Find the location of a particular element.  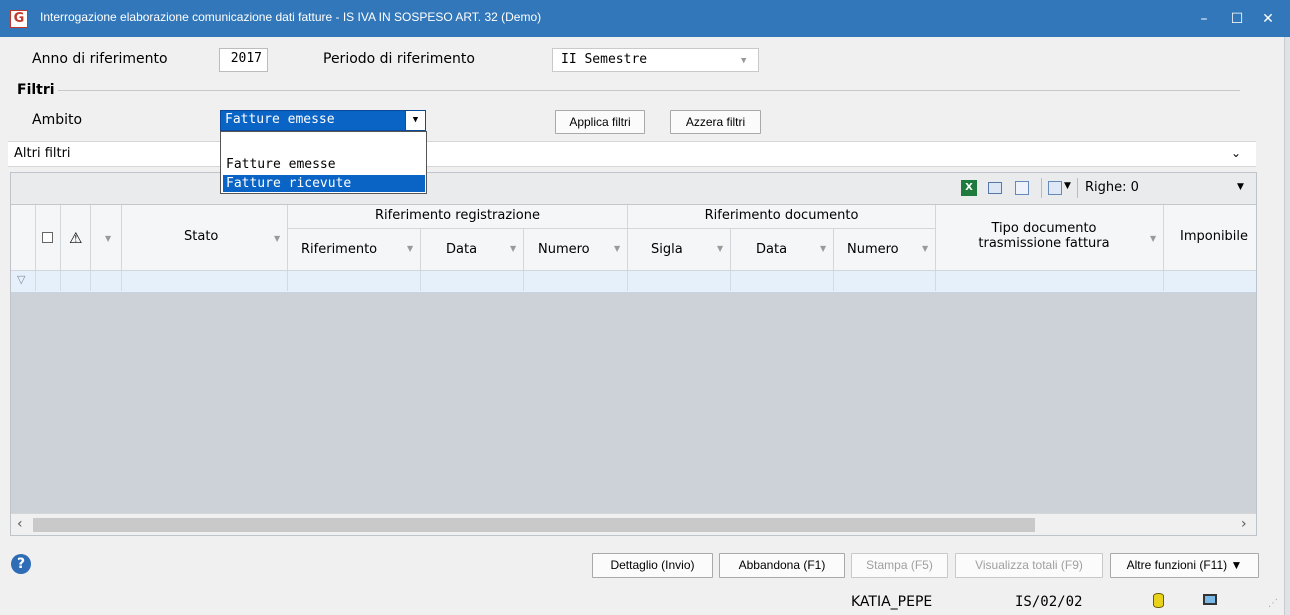

periodo-label: Periodo di riferimento is located at coordinates (399, 59).